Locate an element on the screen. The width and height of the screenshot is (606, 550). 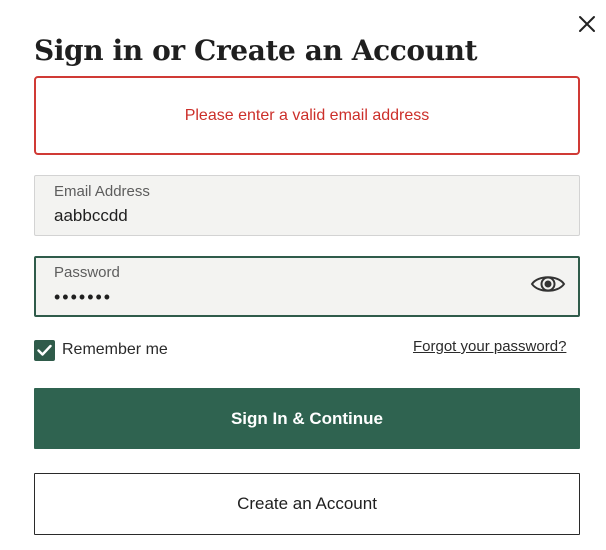
email-field: Email Address aabbccdd is located at coordinates (307, 205).